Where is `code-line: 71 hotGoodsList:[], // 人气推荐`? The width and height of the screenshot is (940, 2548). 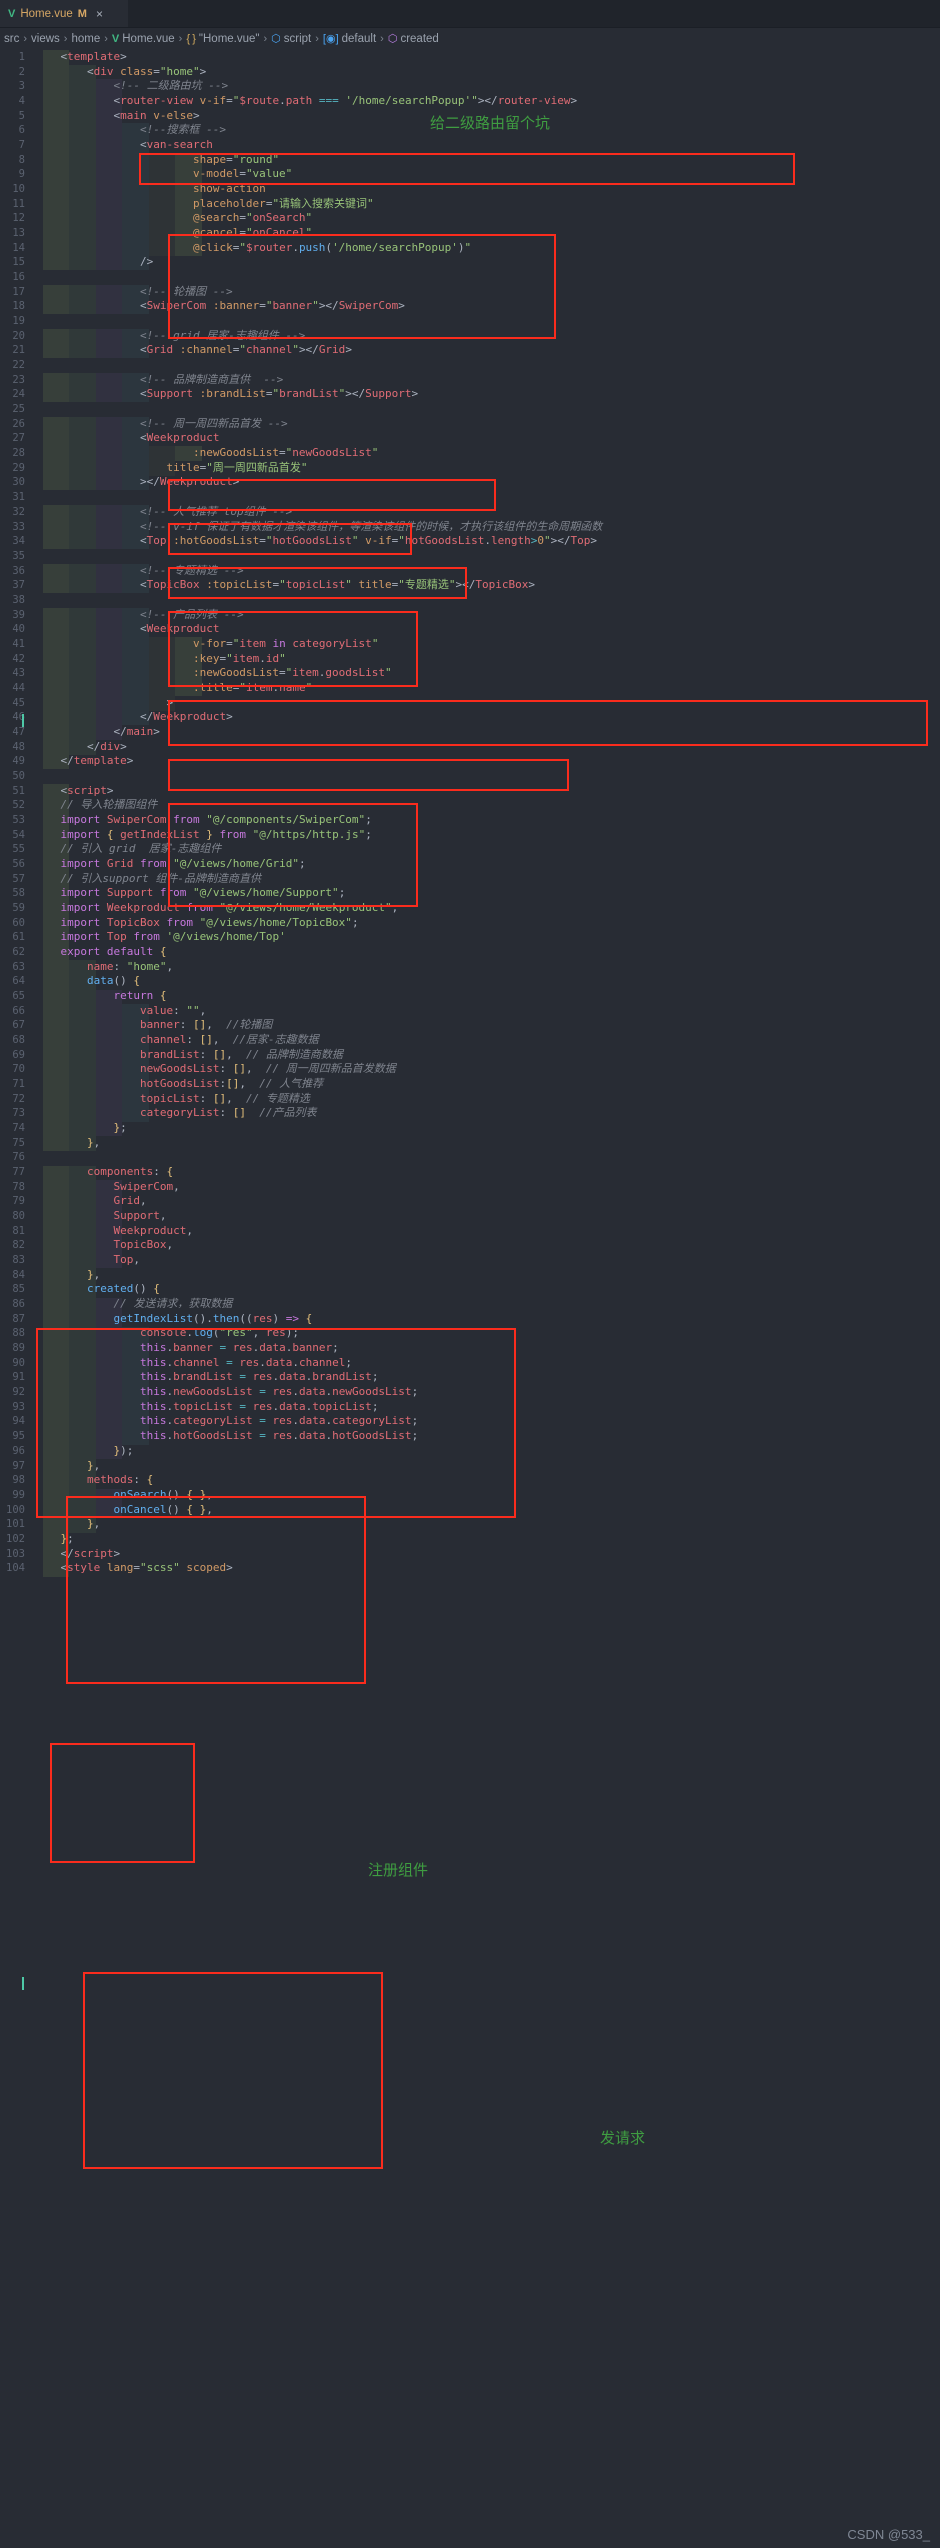 code-line: 71 hotGoodsList:[], // 人气推荐 is located at coordinates (470, 1084).